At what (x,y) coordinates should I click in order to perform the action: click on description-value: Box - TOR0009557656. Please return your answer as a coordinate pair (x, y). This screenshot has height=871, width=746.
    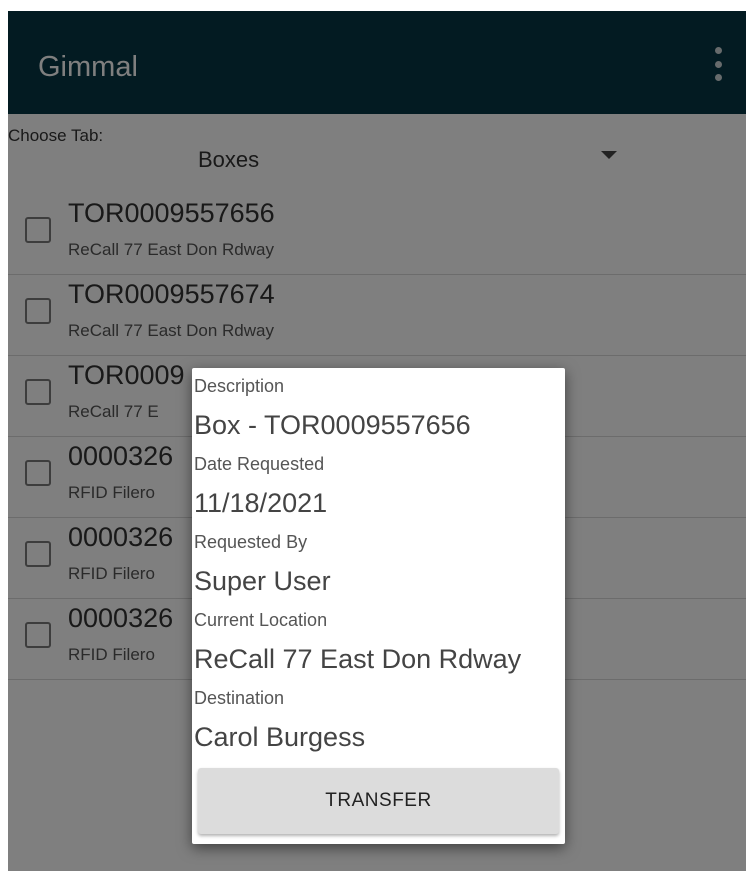
    Looking at the image, I should click on (332, 425).